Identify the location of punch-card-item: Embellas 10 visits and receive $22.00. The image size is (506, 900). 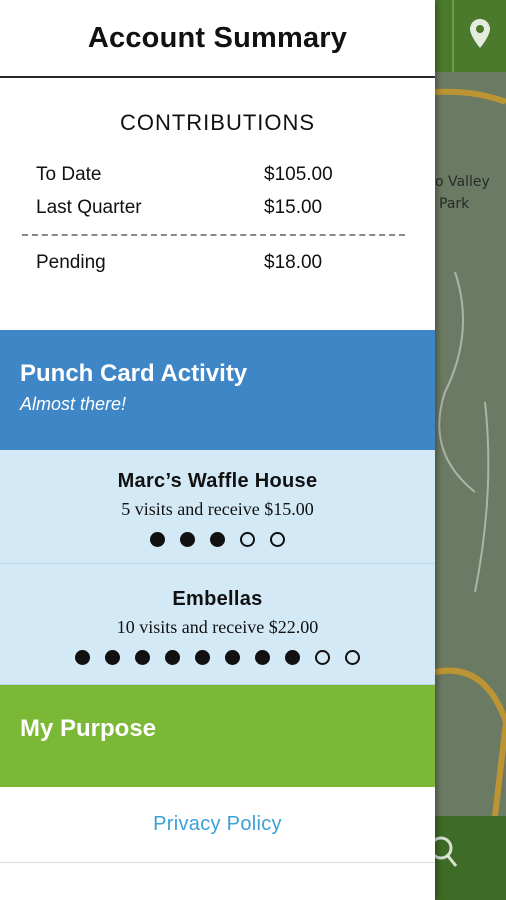
(217, 624).